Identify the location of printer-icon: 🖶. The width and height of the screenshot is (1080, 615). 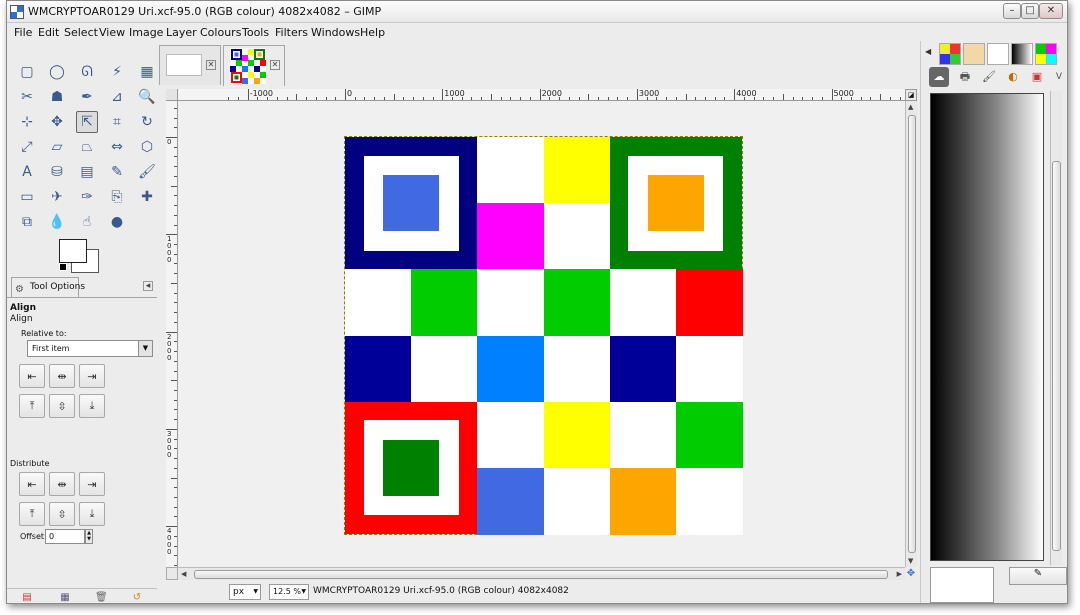
(965, 77).